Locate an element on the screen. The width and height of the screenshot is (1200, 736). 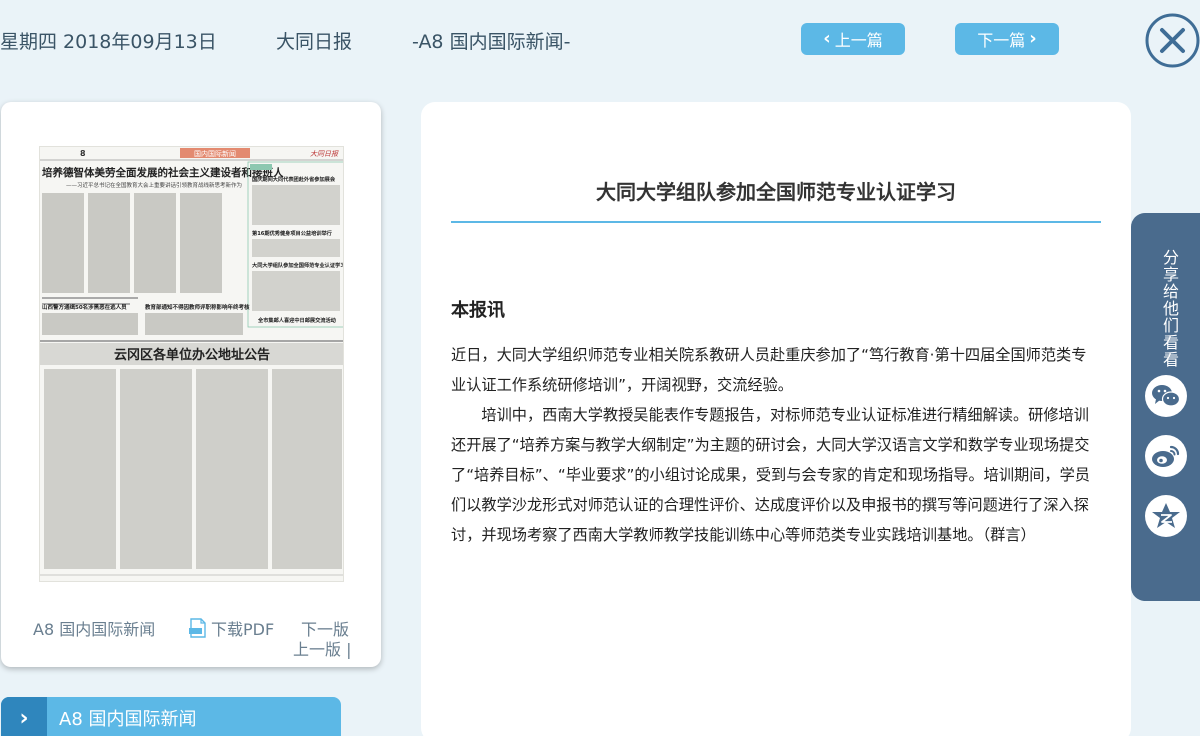
close-icon is located at coordinates (1172, 40).